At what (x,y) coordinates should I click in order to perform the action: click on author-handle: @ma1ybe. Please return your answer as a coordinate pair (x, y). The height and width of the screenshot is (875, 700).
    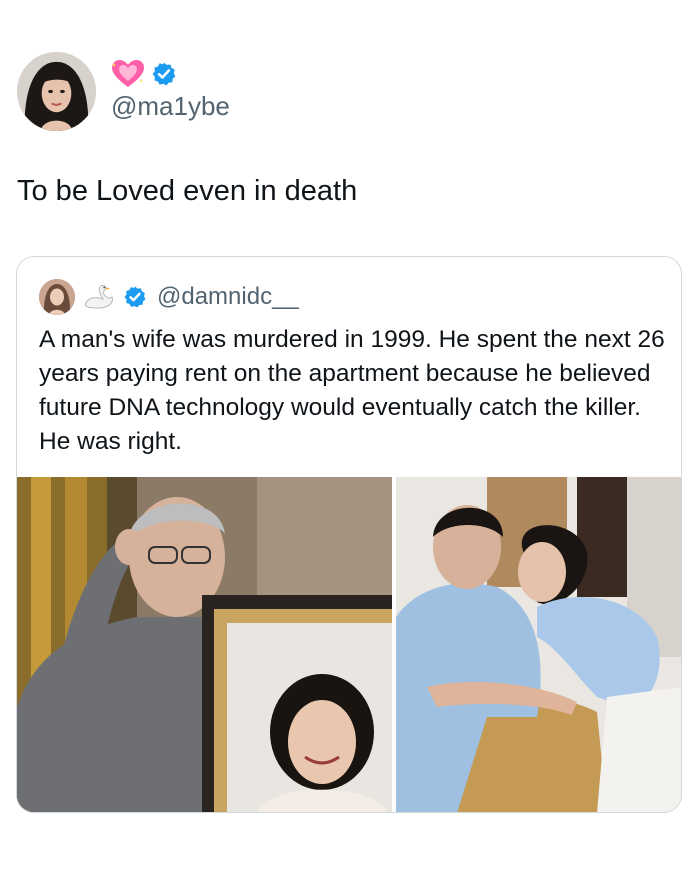
    Looking at the image, I should click on (170, 106).